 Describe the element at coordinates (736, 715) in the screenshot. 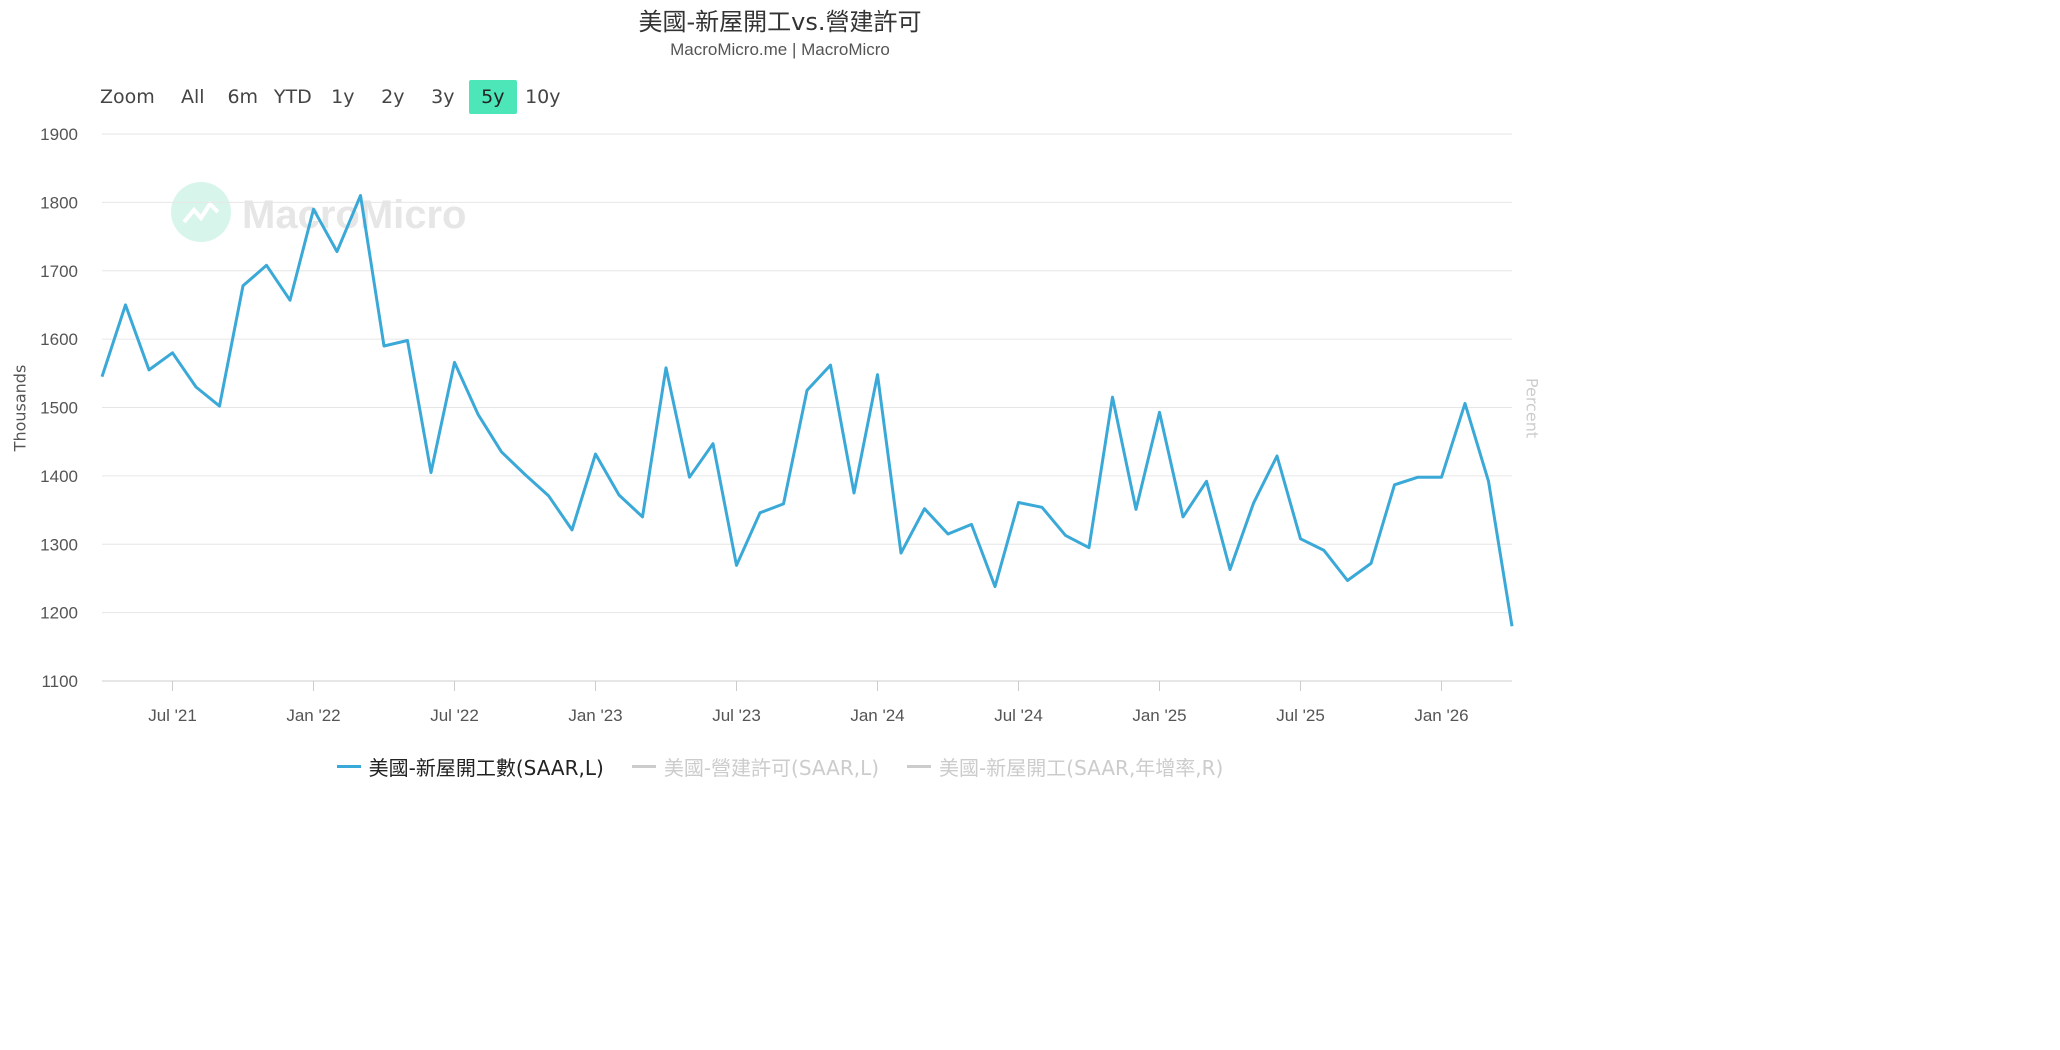

I see `x-tick-label: Jul '23` at that location.